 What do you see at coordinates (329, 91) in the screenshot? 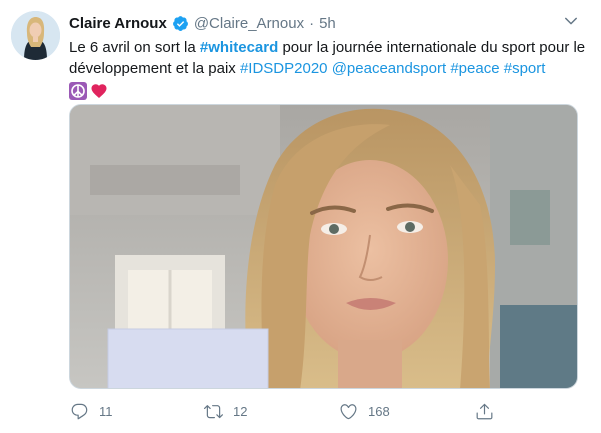
I see `emoji-row` at bounding box center [329, 91].